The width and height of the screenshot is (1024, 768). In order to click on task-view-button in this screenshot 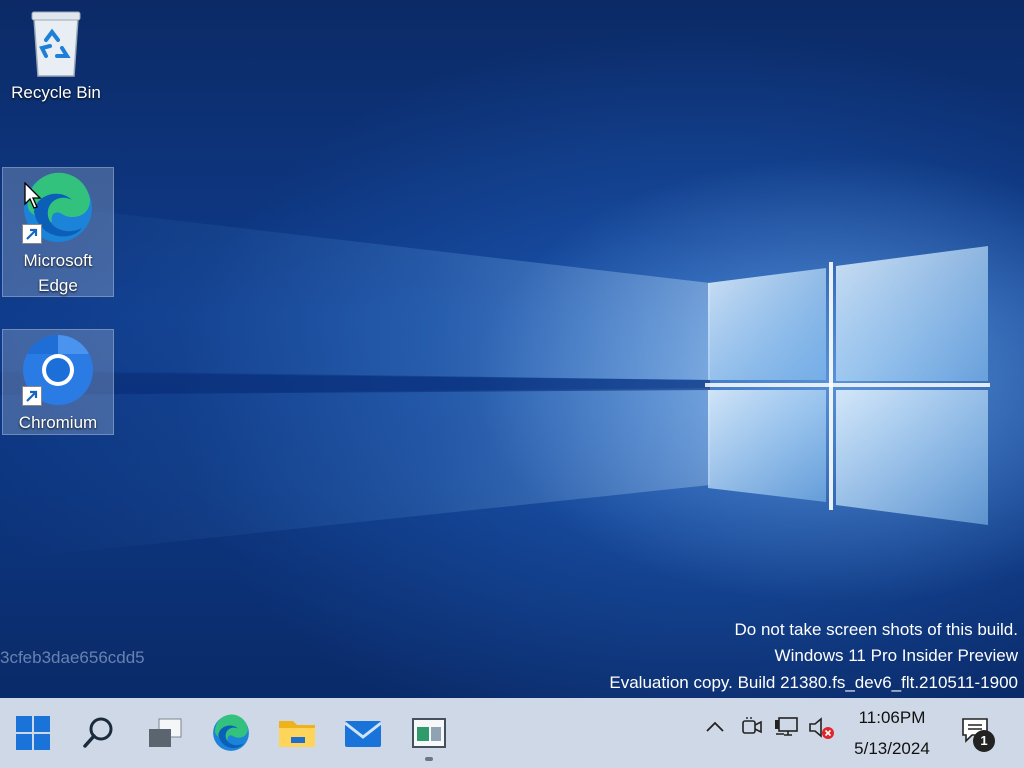, I will do `click(165, 733)`.